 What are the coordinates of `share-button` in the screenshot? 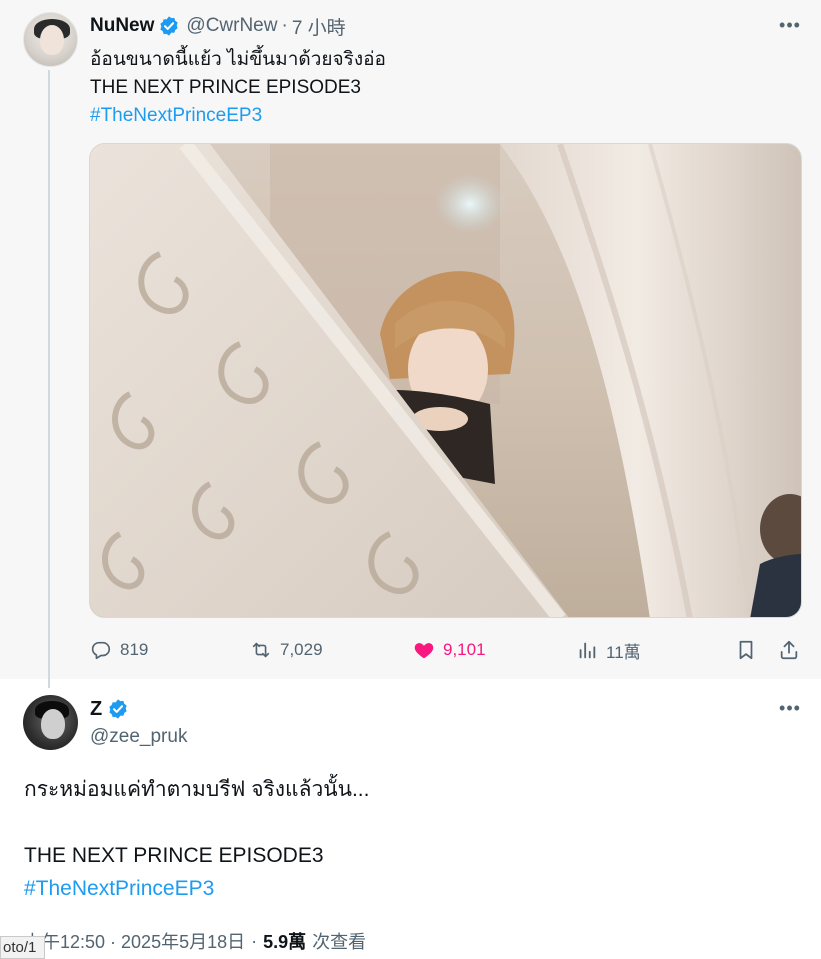 It's located at (789, 650).